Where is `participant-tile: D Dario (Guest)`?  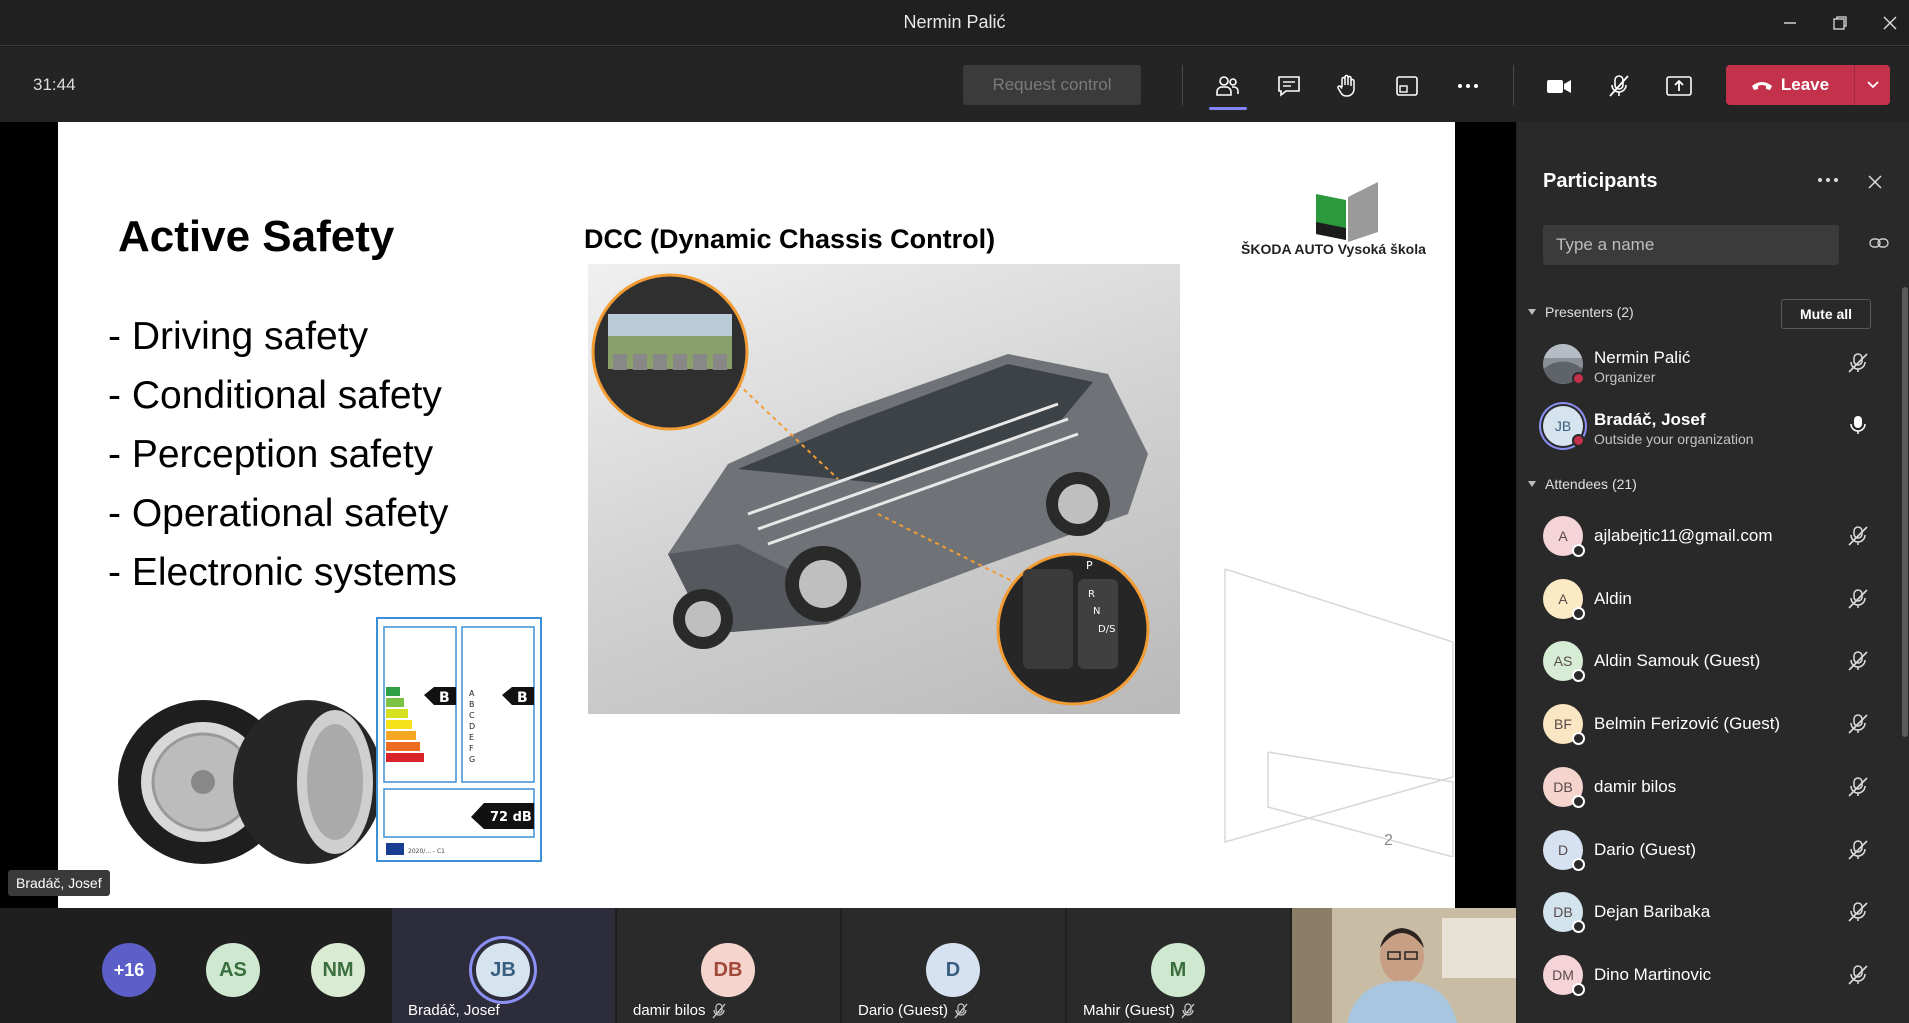 participant-tile: D Dario (Guest) is located at coordinates (953, 965).